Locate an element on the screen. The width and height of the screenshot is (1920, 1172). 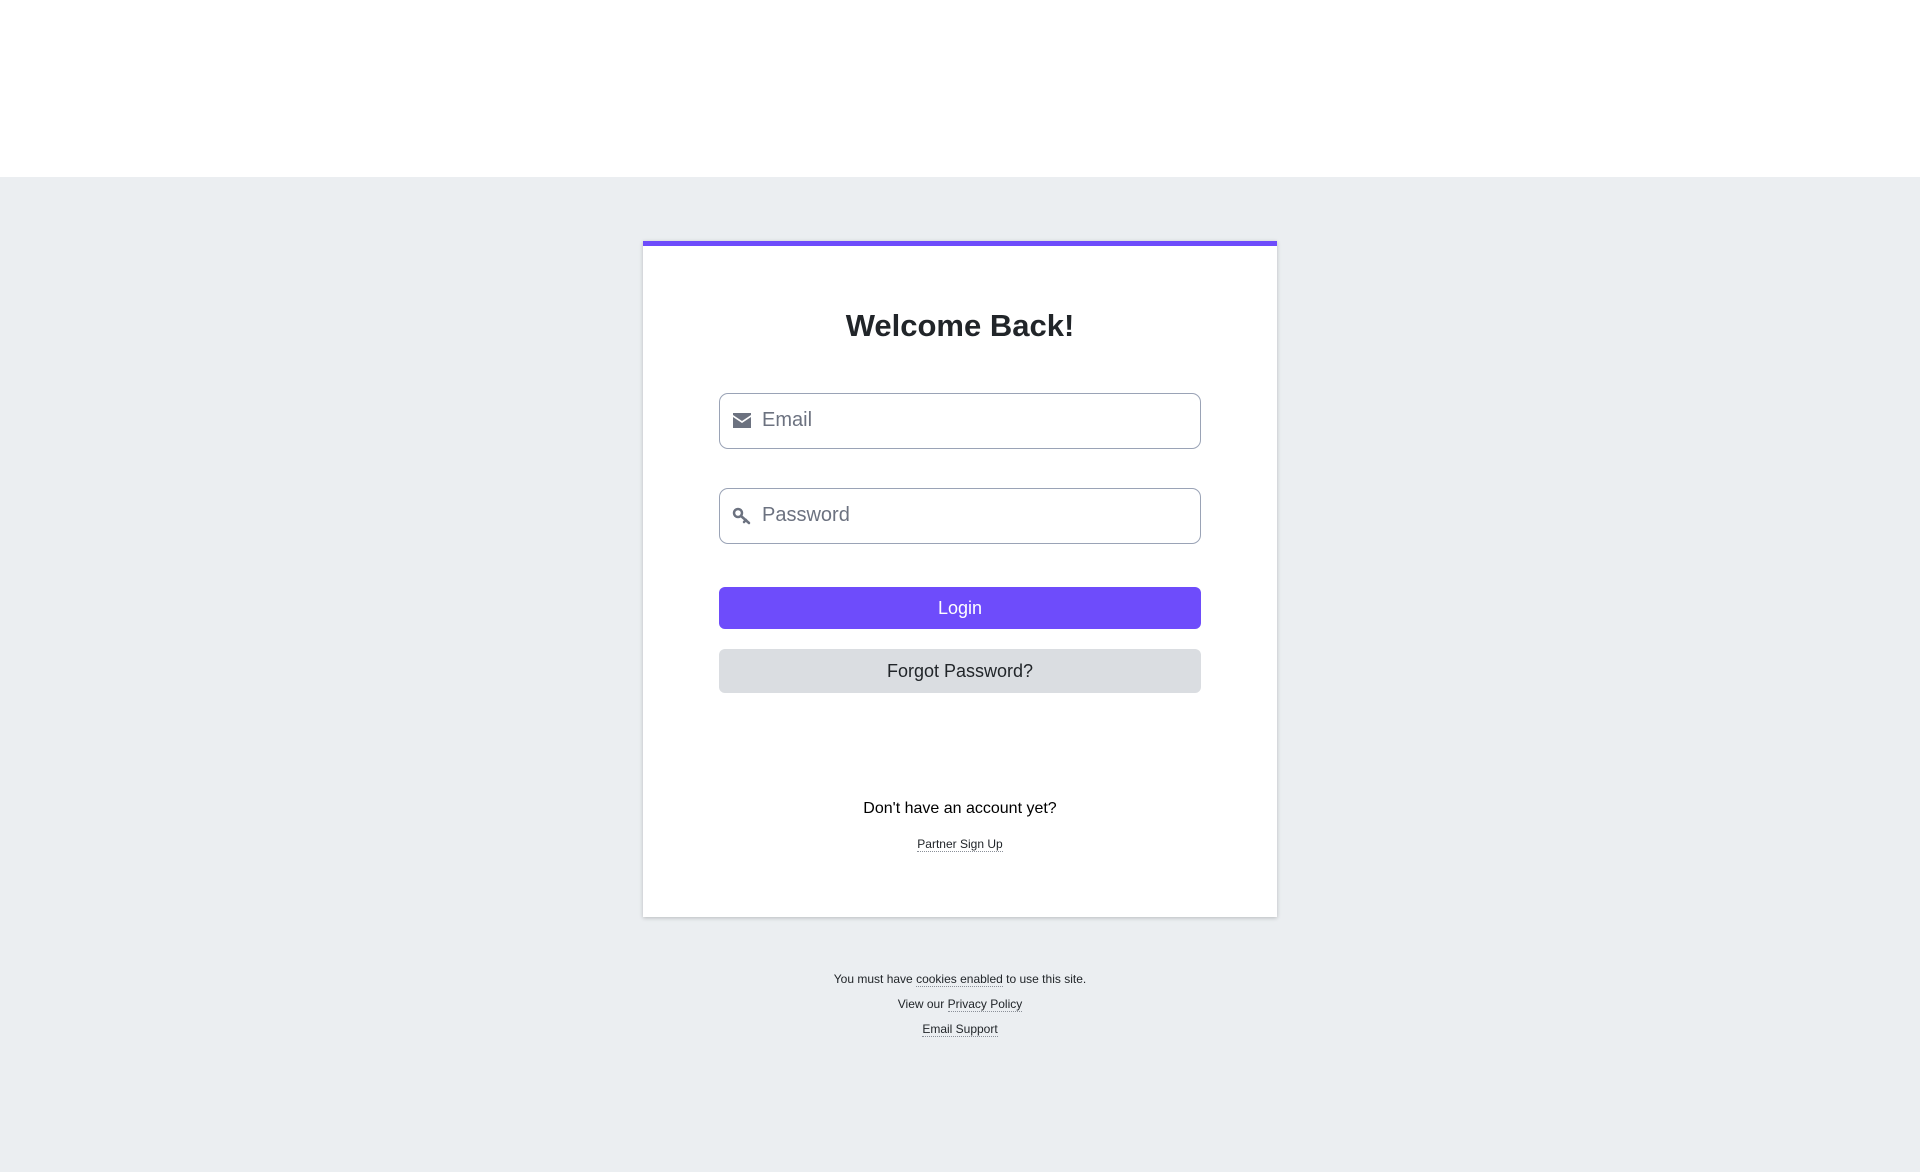
support-row: Email Support is located at coordinates (960, 1033).